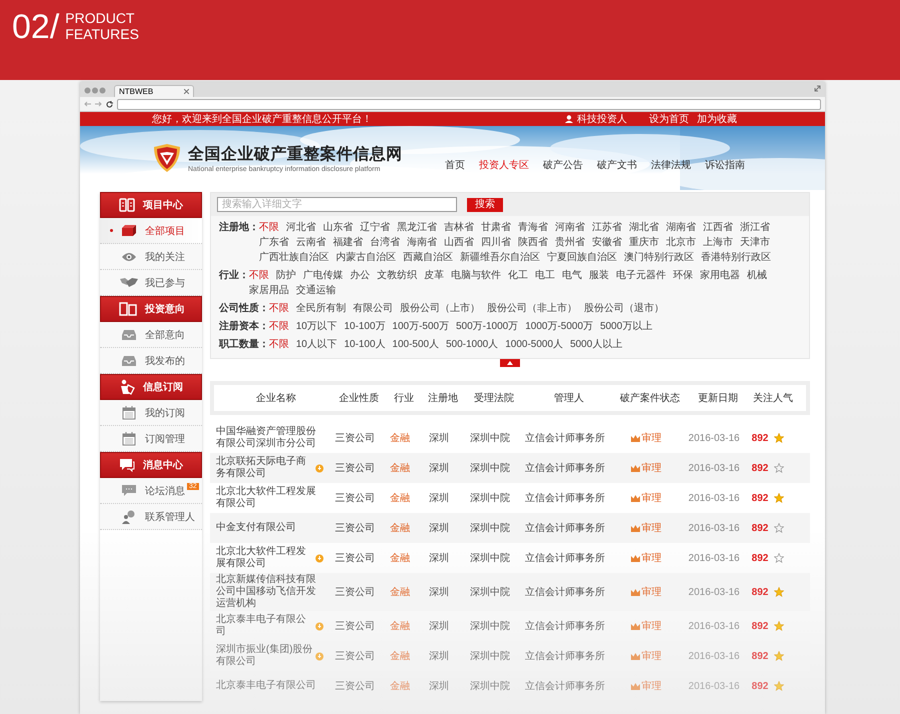 The height and width of the screenshot is (714, 900). What do you see at coordinates (317, 326) in the screenshot?
I see `filter-option: 10万以下` at bounding box center [317, 326].